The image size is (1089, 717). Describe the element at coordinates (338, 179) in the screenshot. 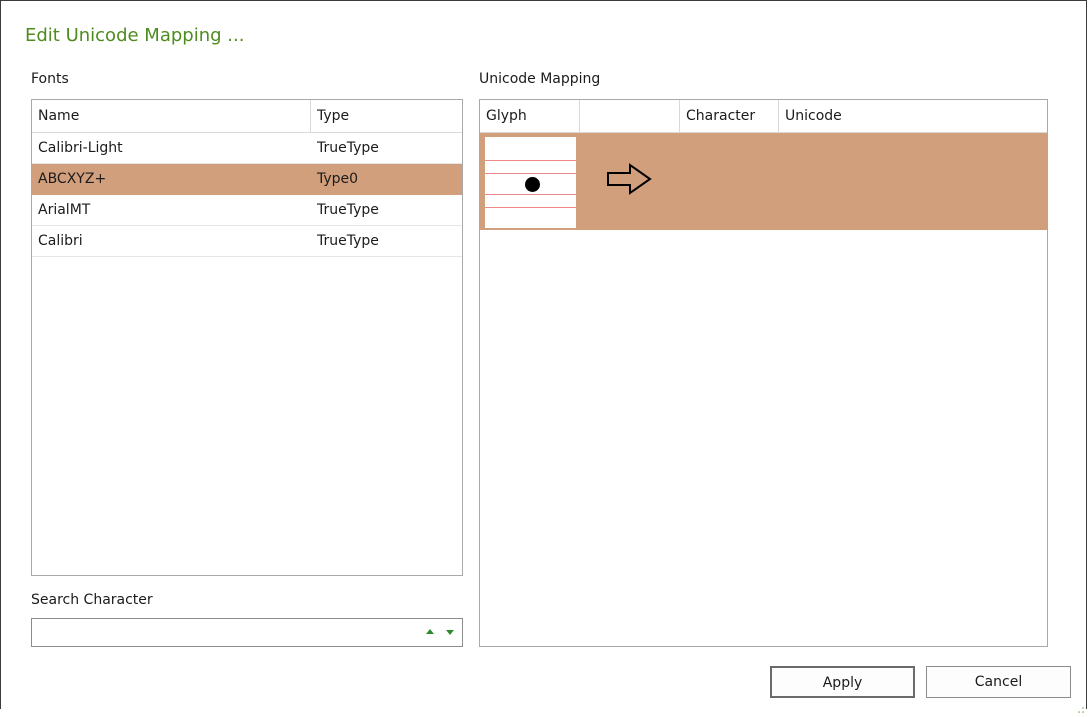

I see `font-type: Type0` at that location.